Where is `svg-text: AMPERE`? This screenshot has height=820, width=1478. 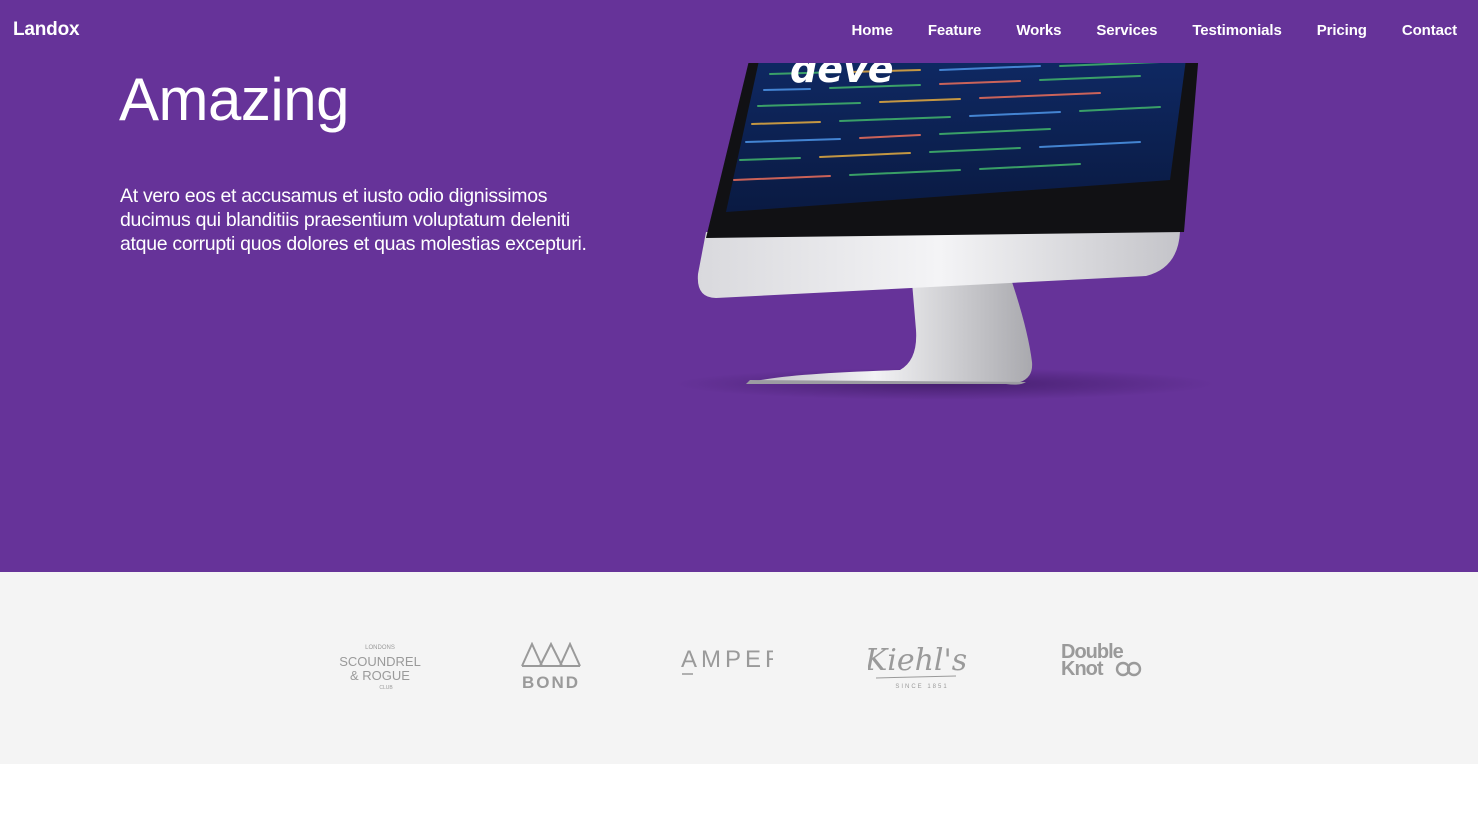 svg-text: AMPERE is located at coordinates (727, 659).